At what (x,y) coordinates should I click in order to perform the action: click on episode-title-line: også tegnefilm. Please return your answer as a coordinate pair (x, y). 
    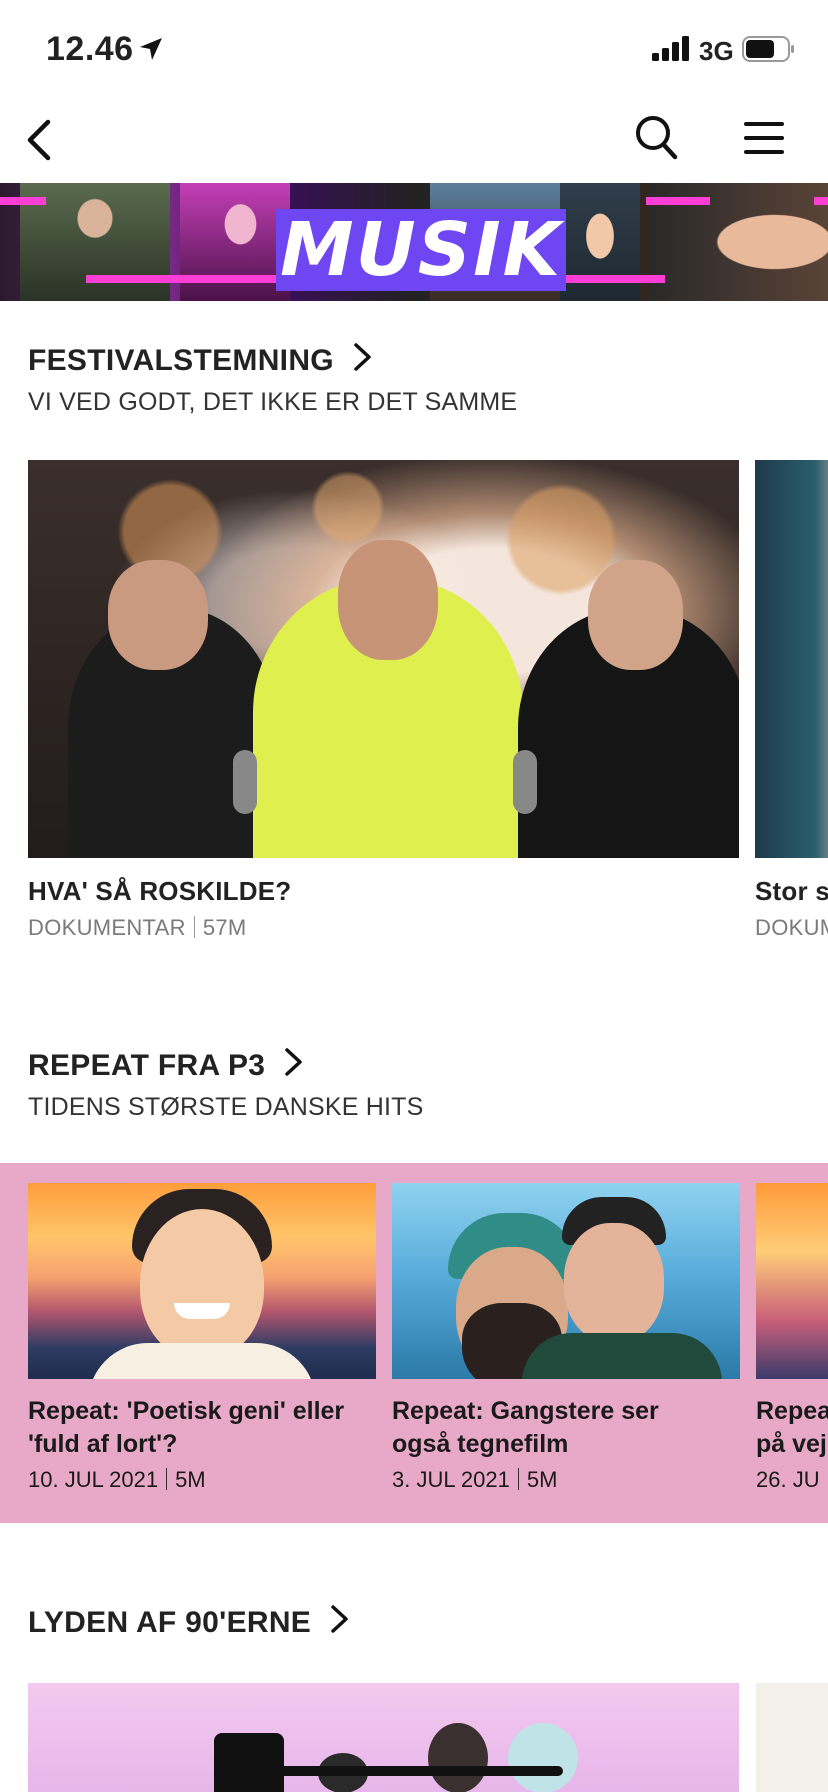
    Looking at the image, I should click on (480, 1444).